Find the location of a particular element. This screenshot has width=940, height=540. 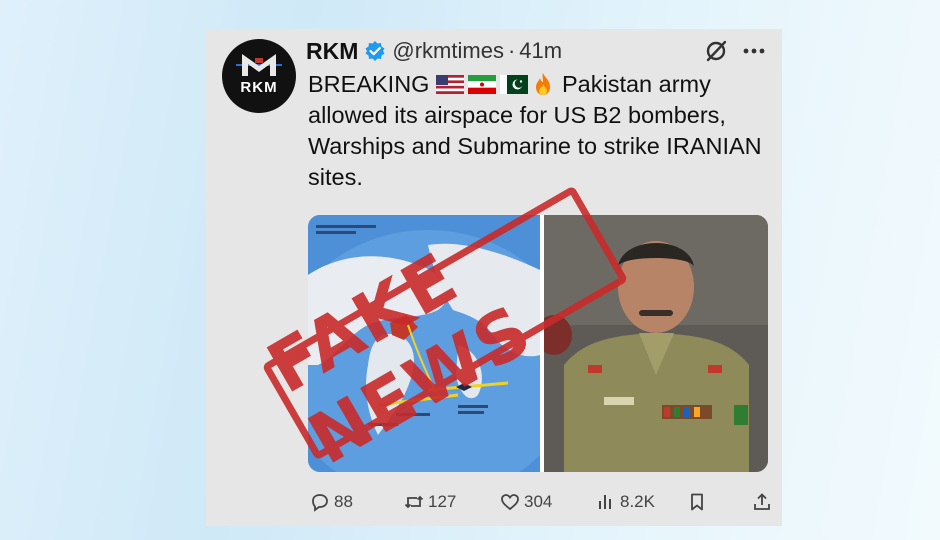

view-count: 8.2K is located at coordinates (637, 501).